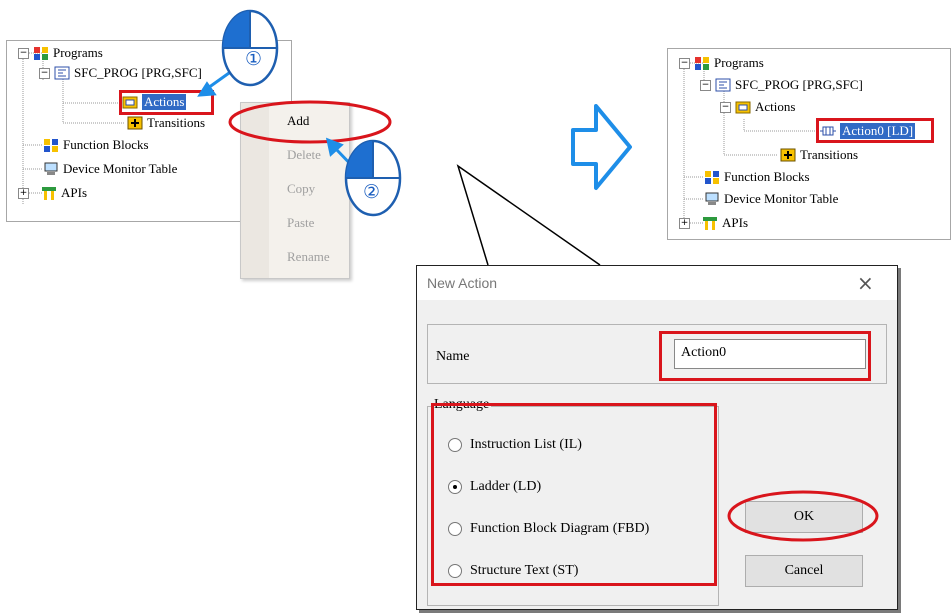 Image resolution: width=951 pixels, height=615 pixels. Describe the element at coordinates (300, 223) in the screenshot. I see `menu-item-paste: Paste` at that location.